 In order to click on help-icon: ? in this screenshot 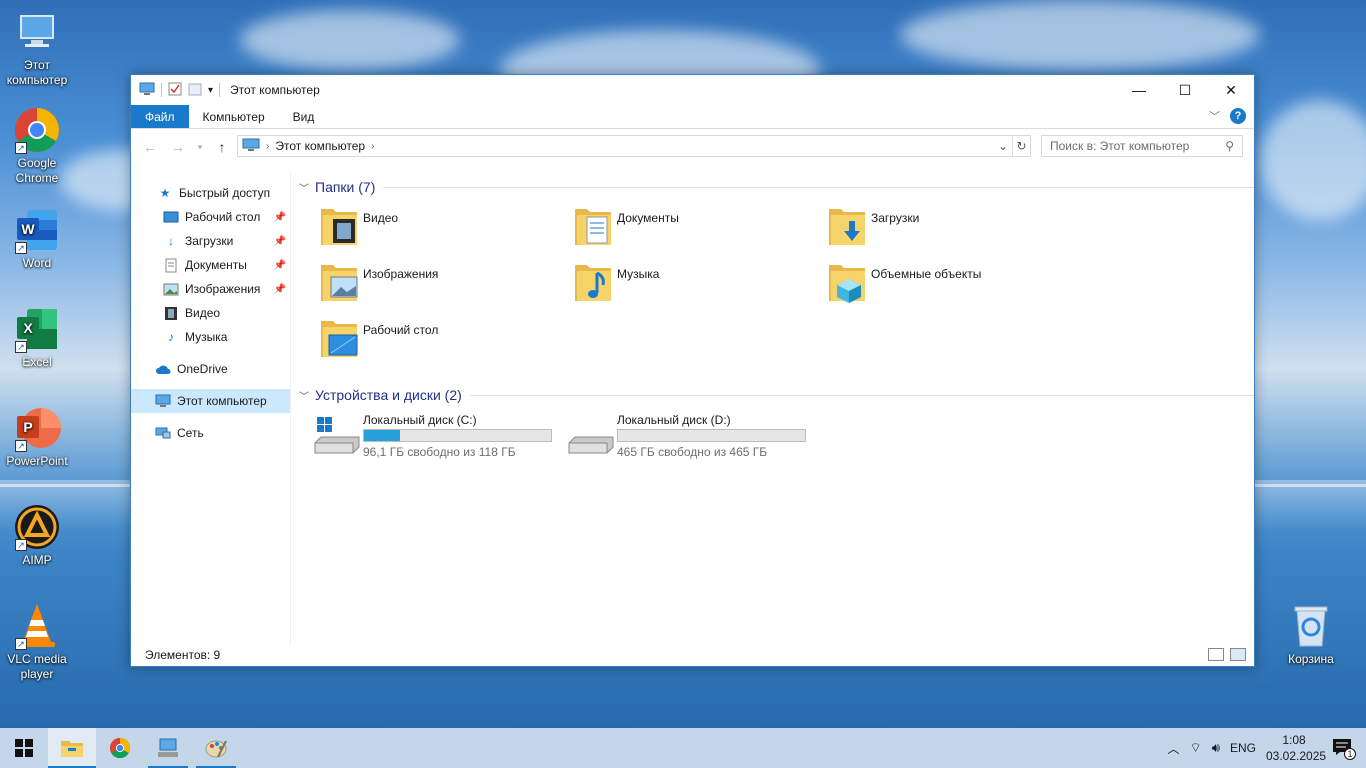, I will do `click(1238, 116)`.